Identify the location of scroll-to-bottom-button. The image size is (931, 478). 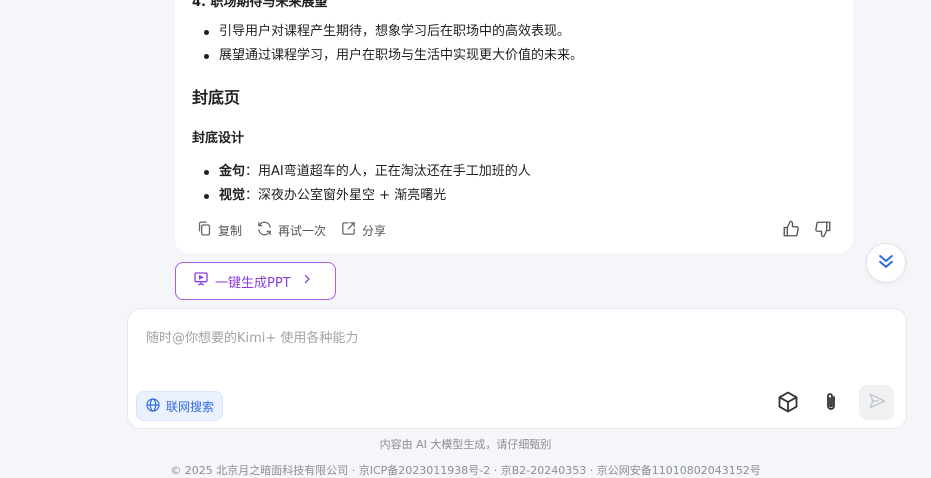
(886, 263).